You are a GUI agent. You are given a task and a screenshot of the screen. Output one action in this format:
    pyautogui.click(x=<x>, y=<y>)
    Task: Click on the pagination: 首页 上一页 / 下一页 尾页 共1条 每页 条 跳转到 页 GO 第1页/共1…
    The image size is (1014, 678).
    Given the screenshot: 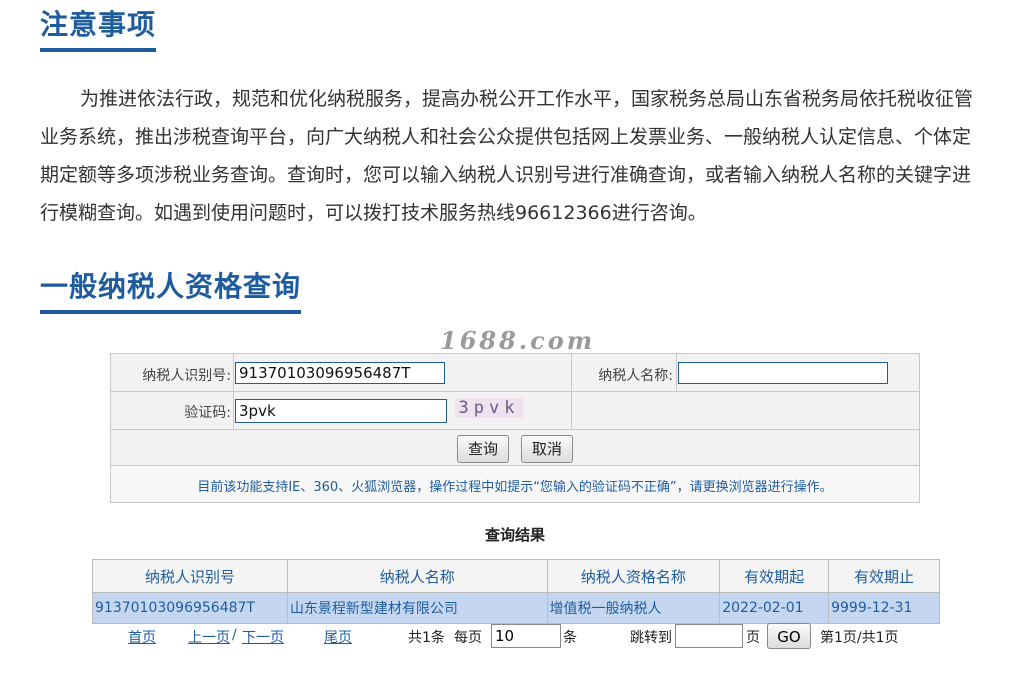 What is the action you would take?
    pyautogui.click(x=507, y=636)
    